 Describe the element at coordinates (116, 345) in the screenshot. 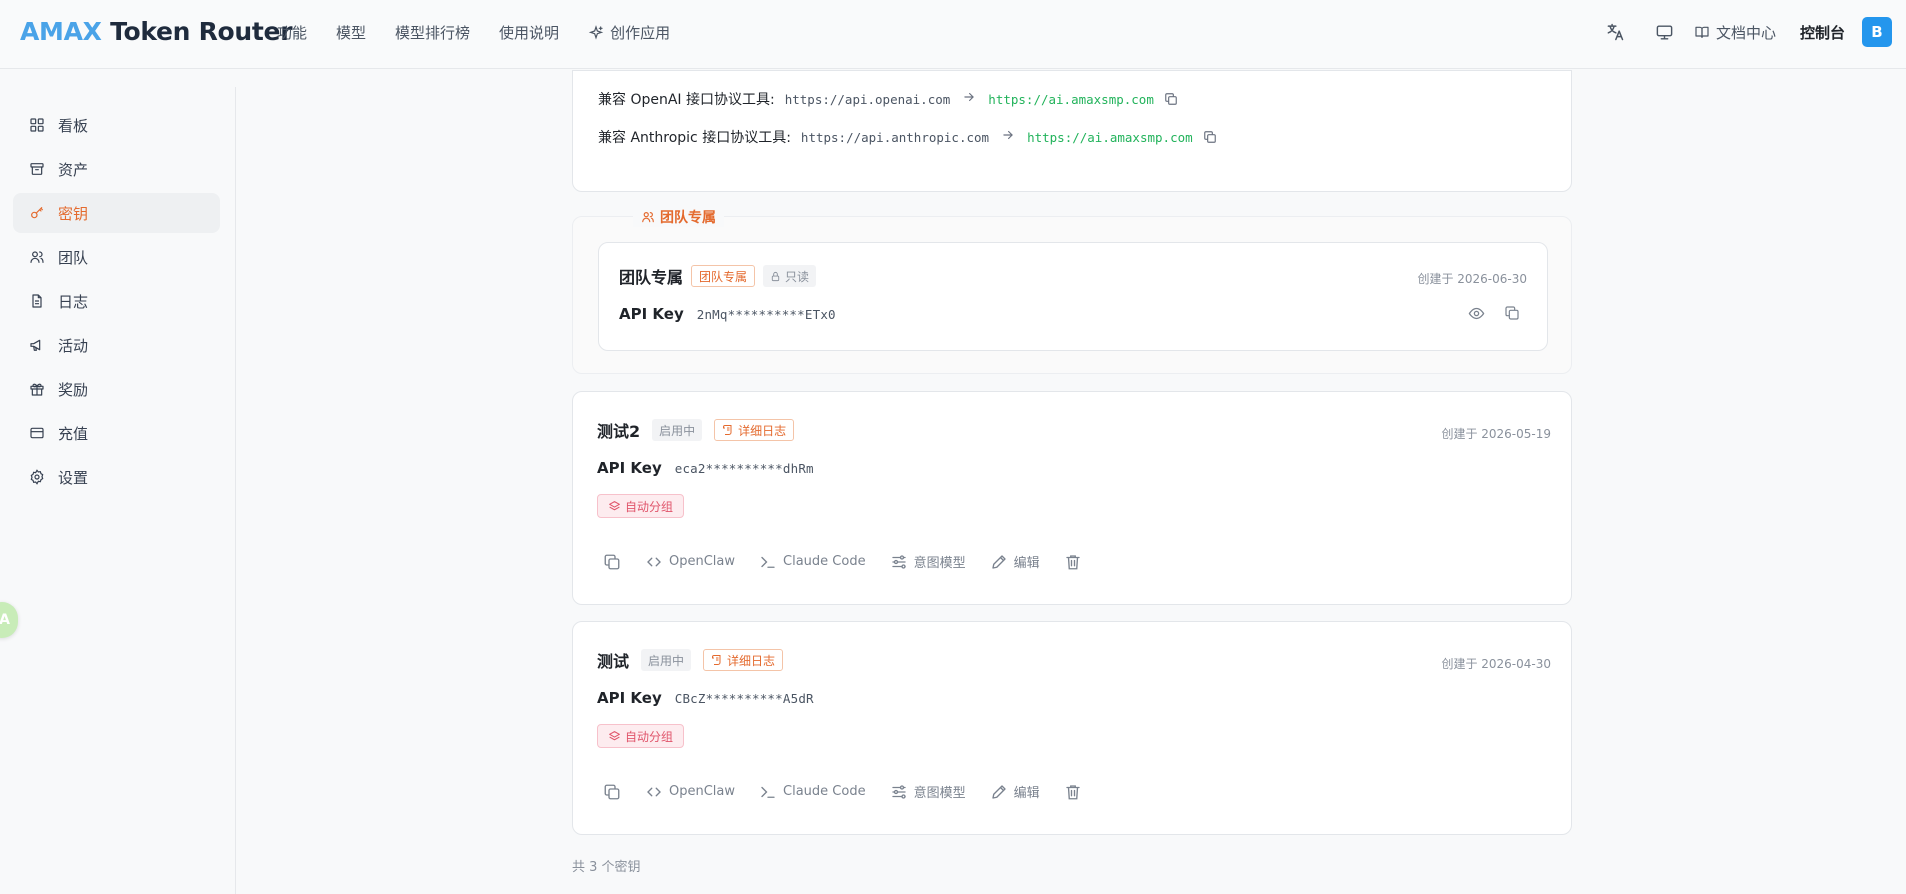

I see `sidebar-item-activities: 活动` at that location.